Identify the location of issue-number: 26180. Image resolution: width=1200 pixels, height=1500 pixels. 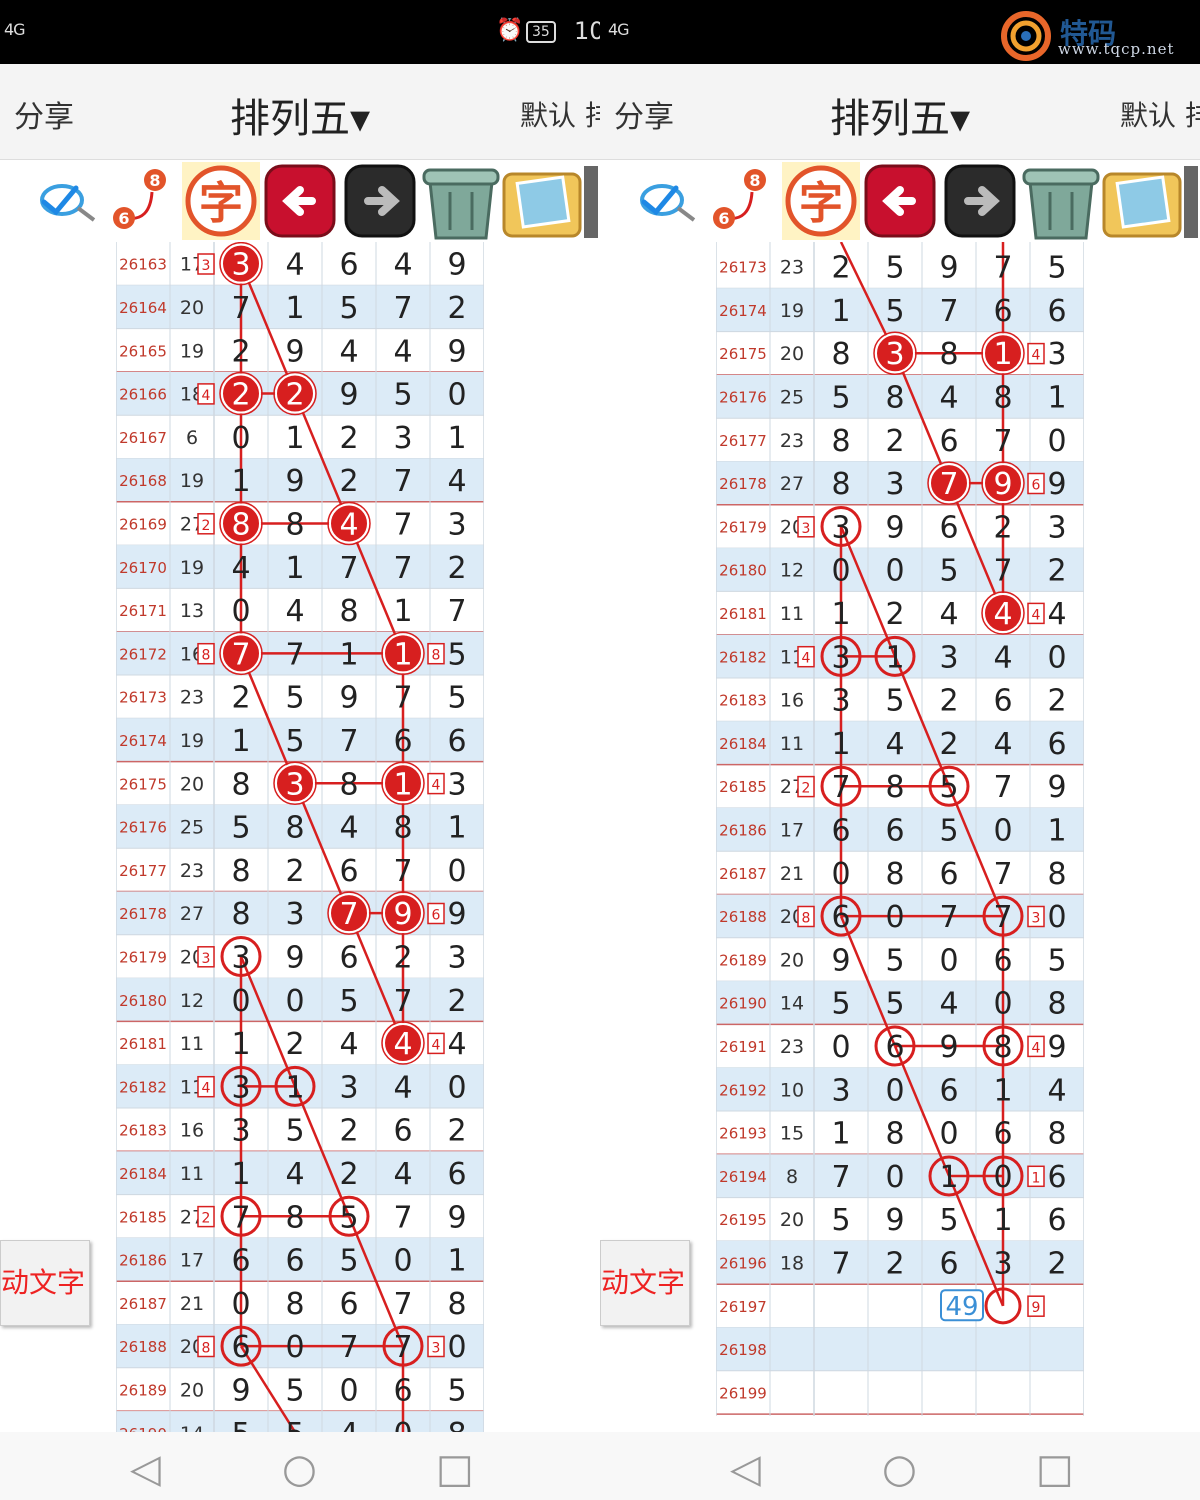
(743, 571).